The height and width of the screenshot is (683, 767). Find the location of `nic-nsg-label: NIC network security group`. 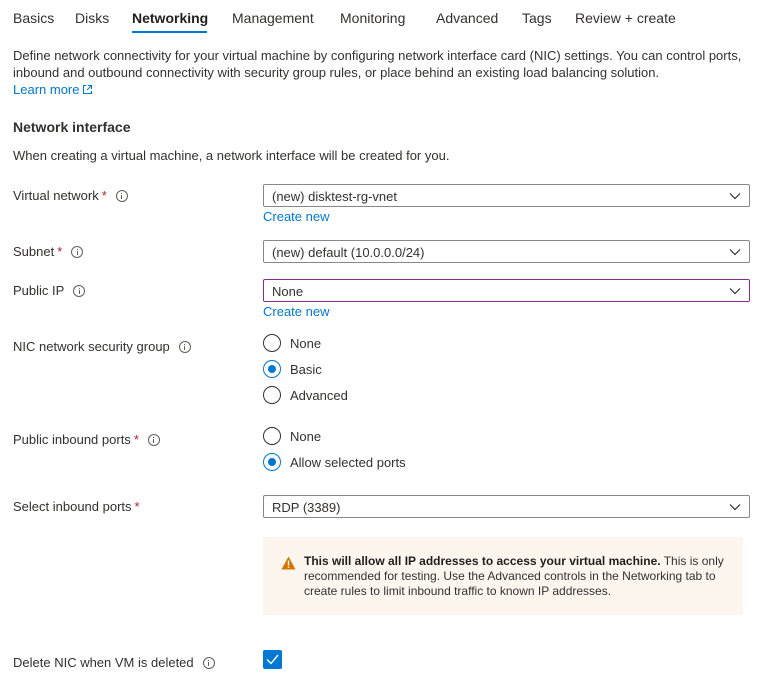

nic-nsg-label: NIC network security group is located at coordinates (102, 346).